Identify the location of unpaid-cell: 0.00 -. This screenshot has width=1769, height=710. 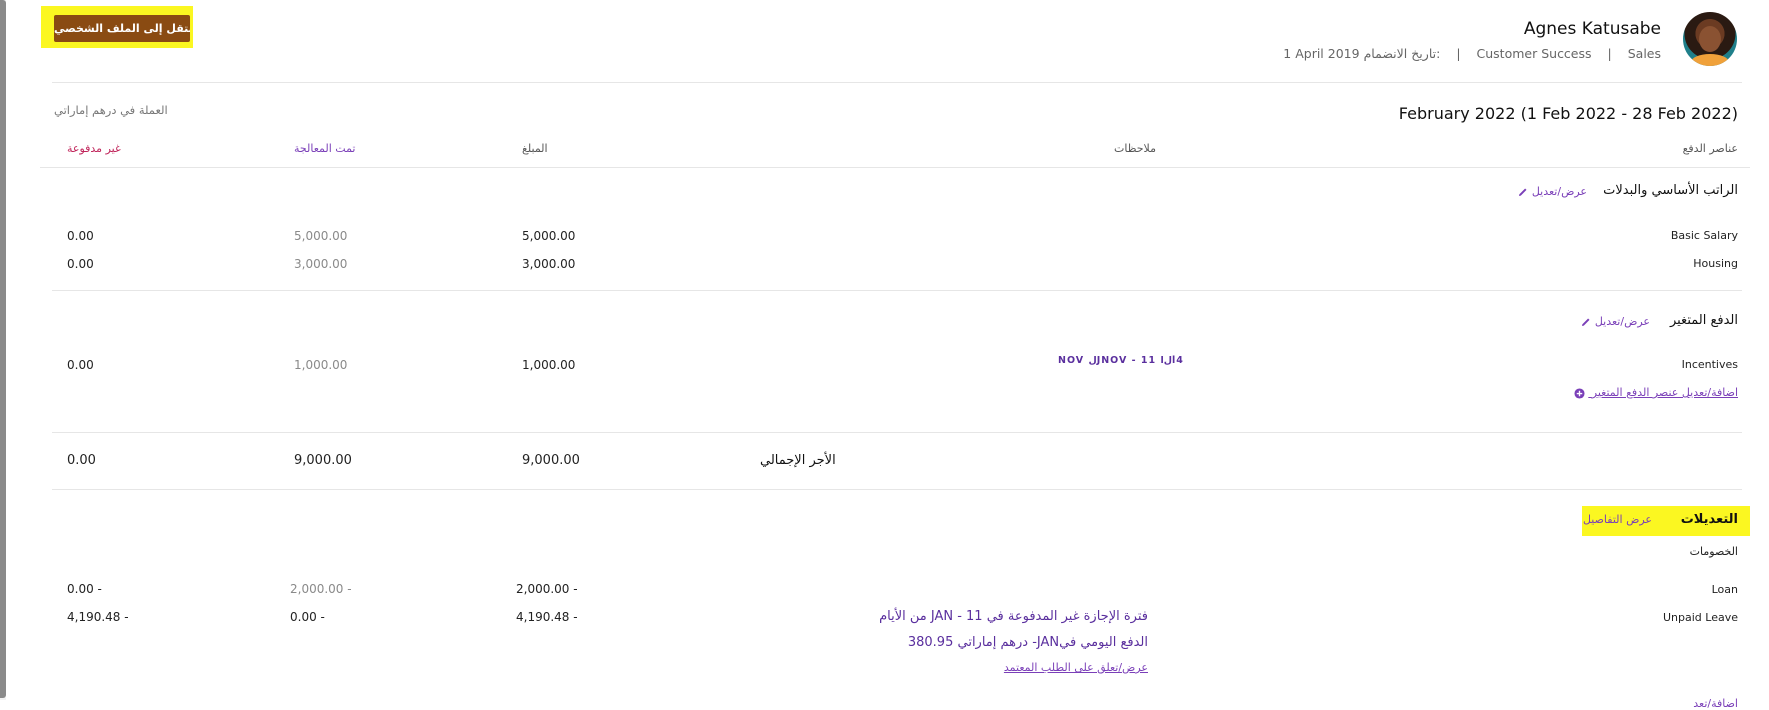
(84, 589).